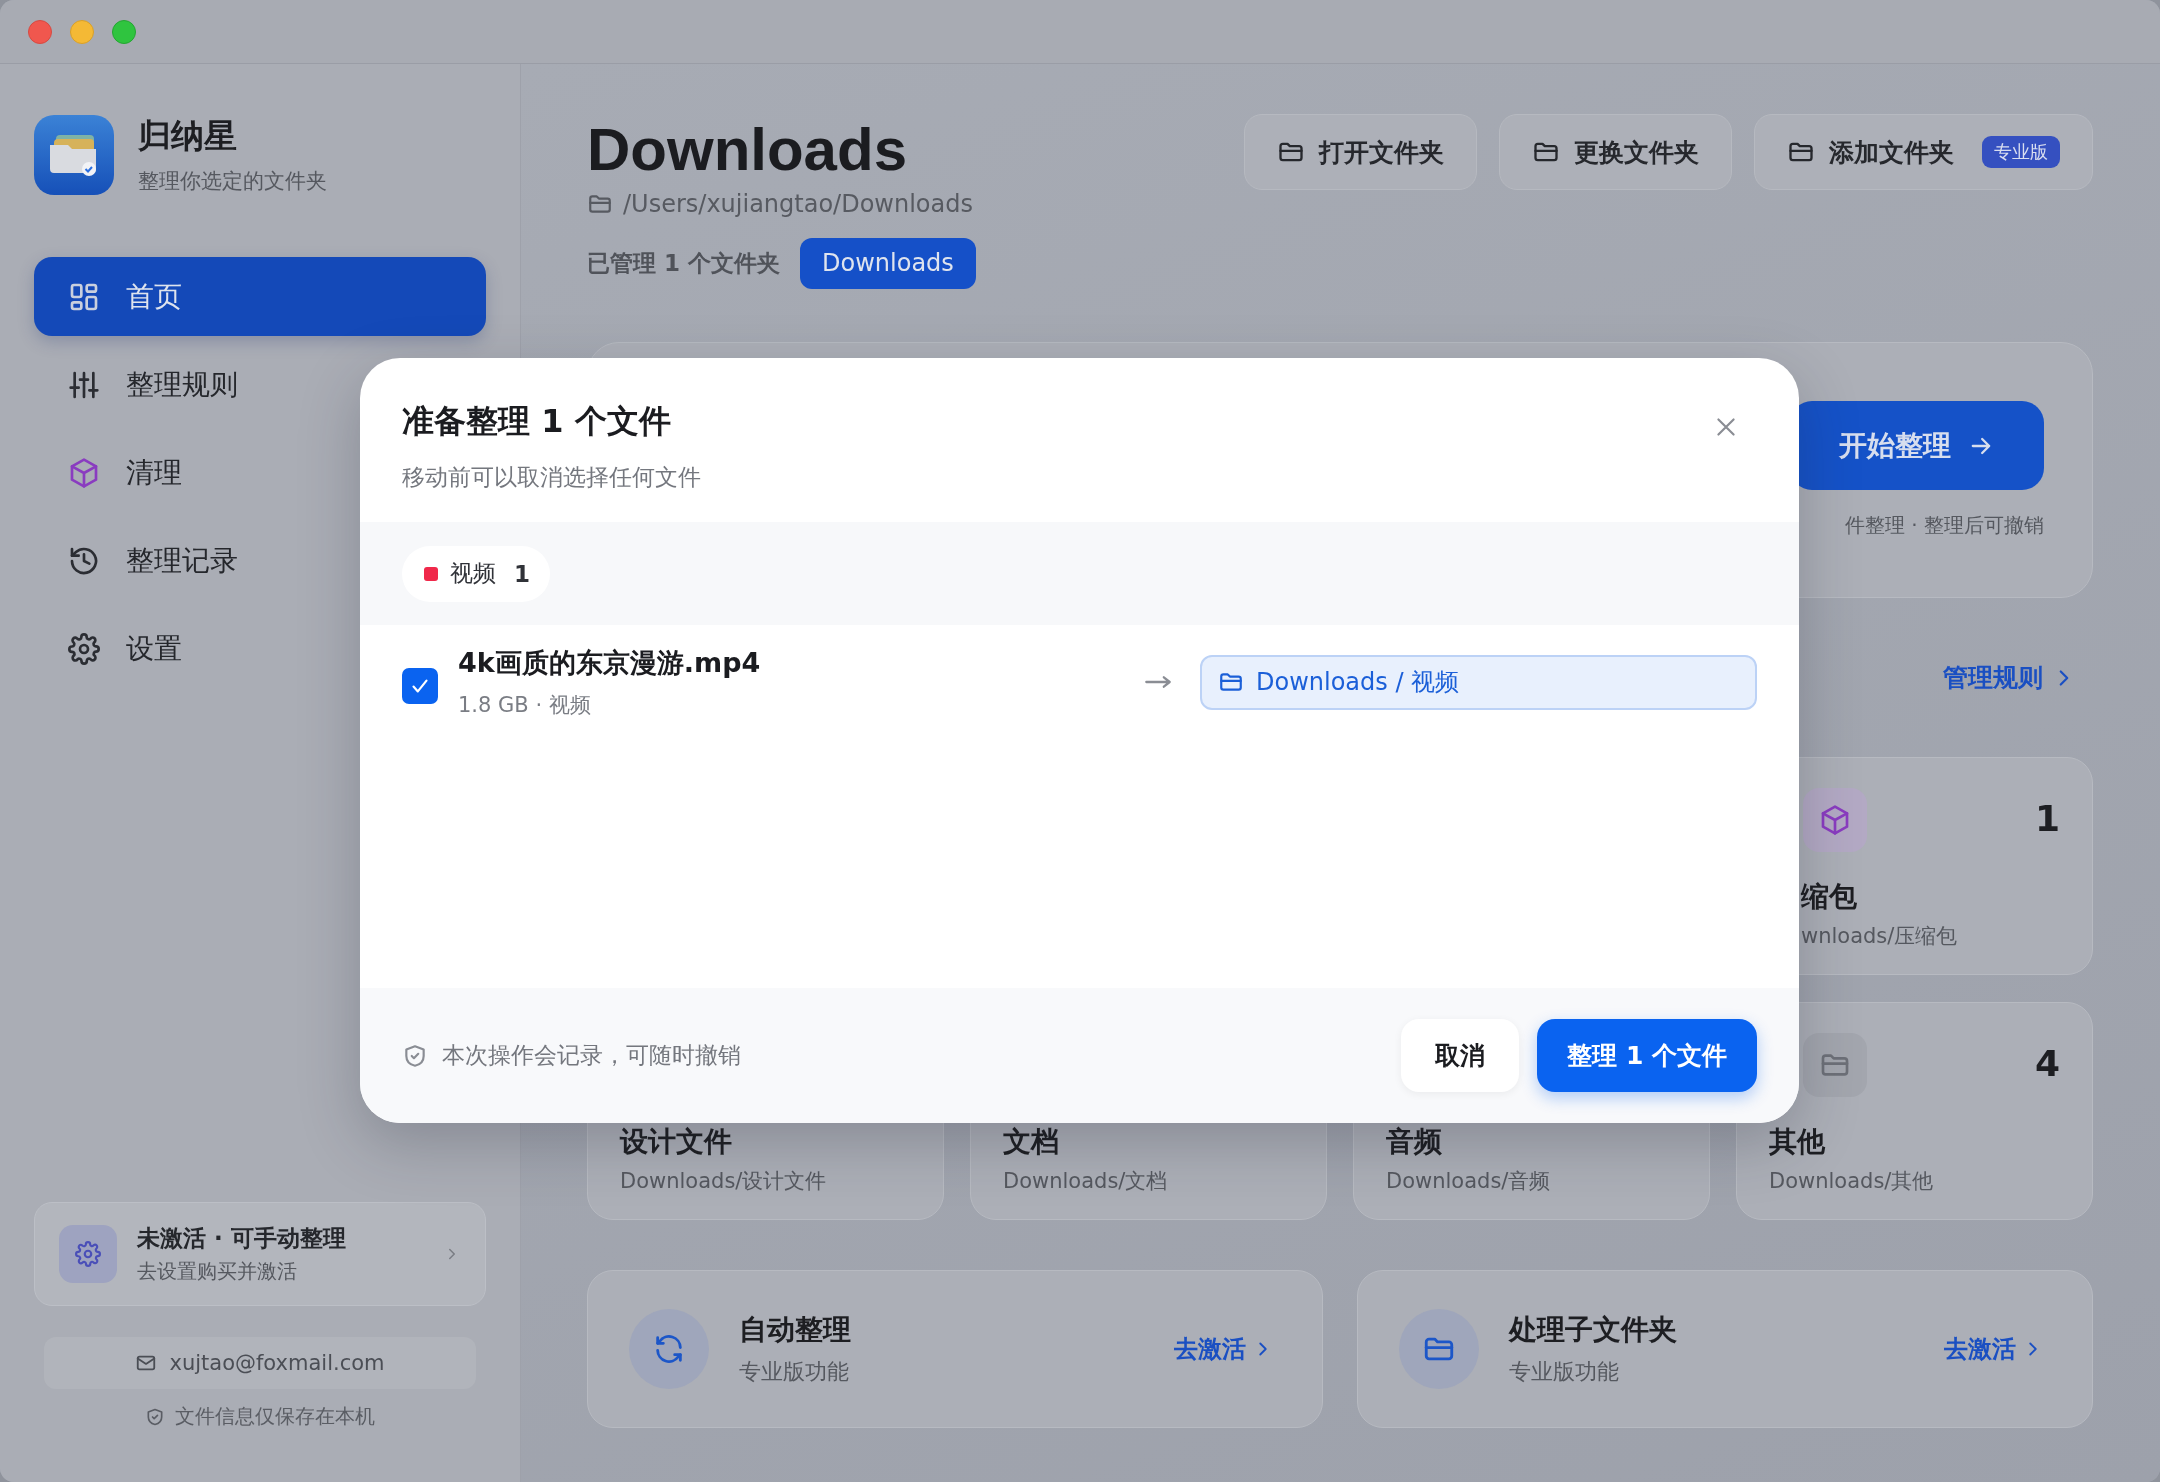 The width and height of the screenshot is (2160, 1482). What do you see at coordinates (260, 1254) in the screenshot?
I see `activation-card: 未激活 · 可手动整理 去设置购买并激活` at bounding box center [260, 1254].